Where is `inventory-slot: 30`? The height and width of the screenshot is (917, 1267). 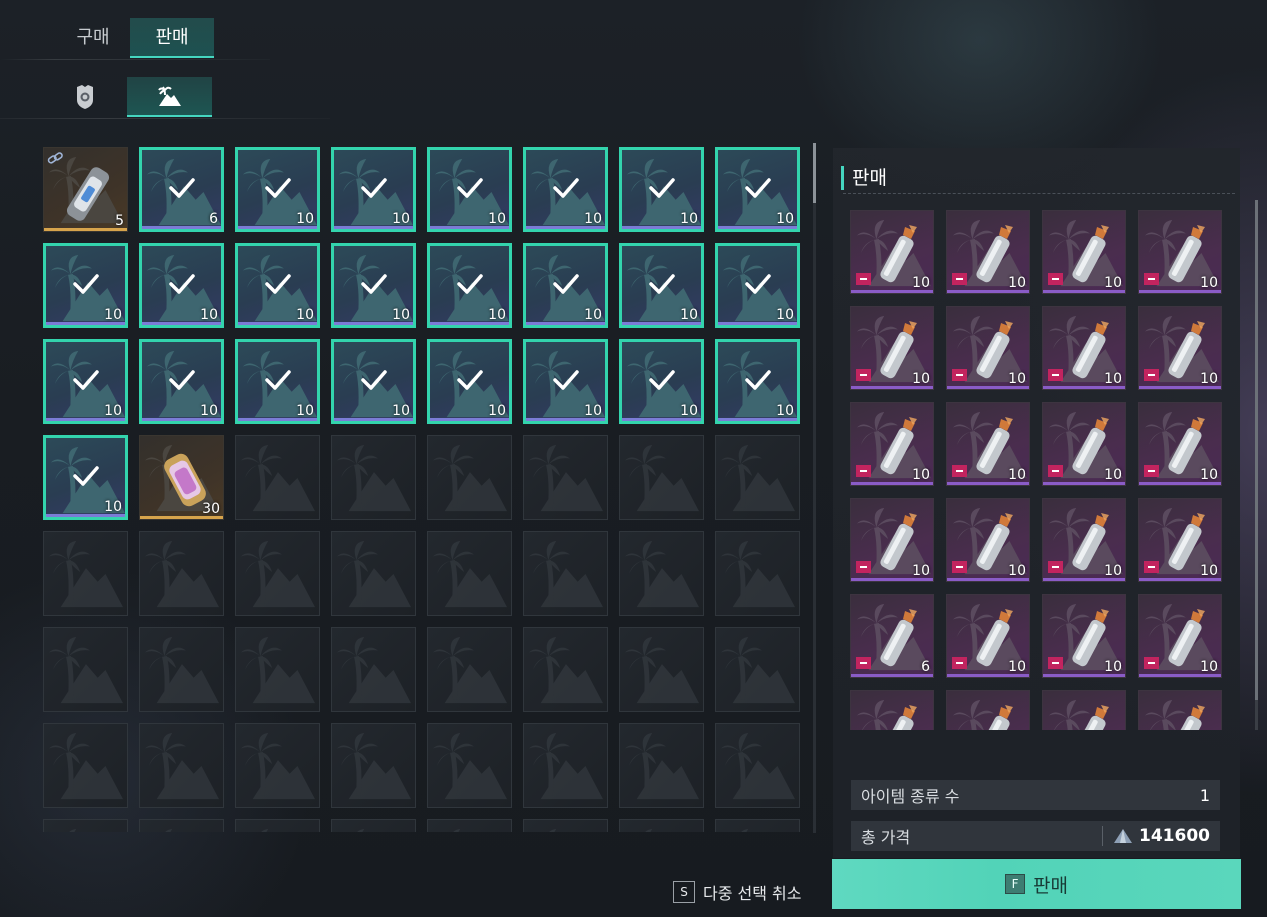 inventory-slot: 30 is located at coordinates (181, 477).